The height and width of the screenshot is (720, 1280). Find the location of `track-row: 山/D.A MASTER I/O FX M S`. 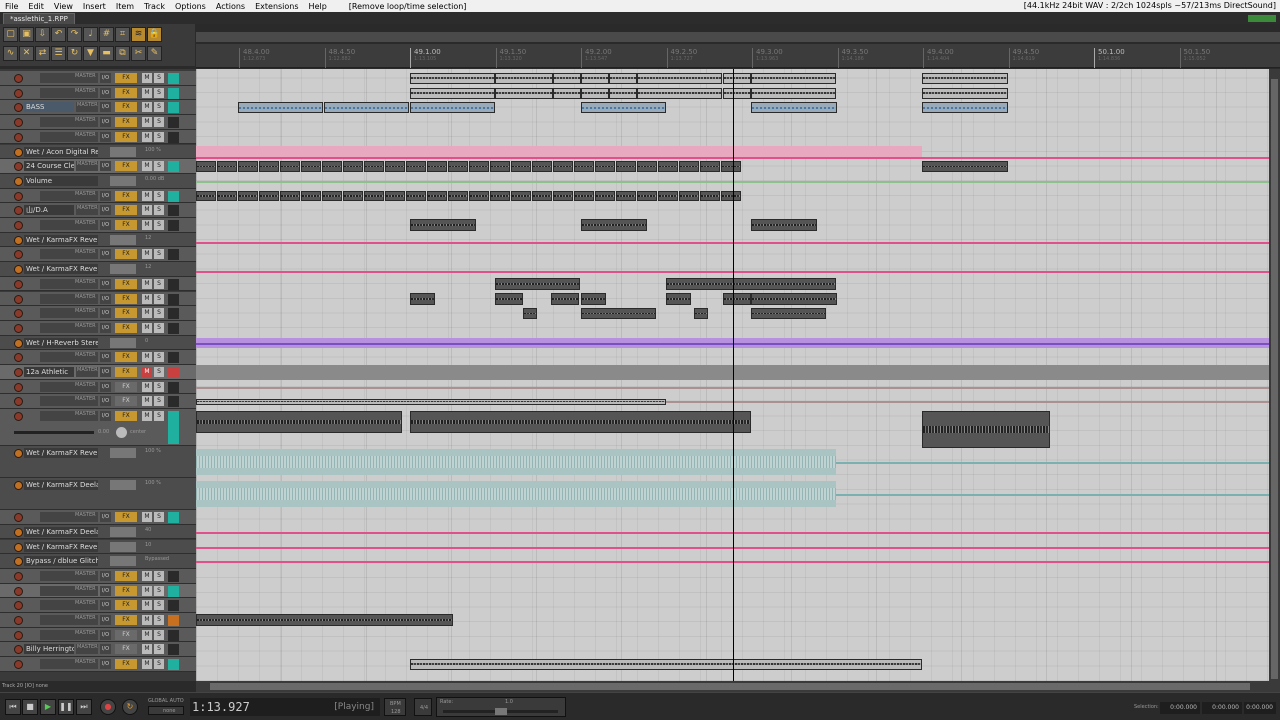

track-row: 山/D.A MASTER I/O FX M S is located at coordinates (98, 210).